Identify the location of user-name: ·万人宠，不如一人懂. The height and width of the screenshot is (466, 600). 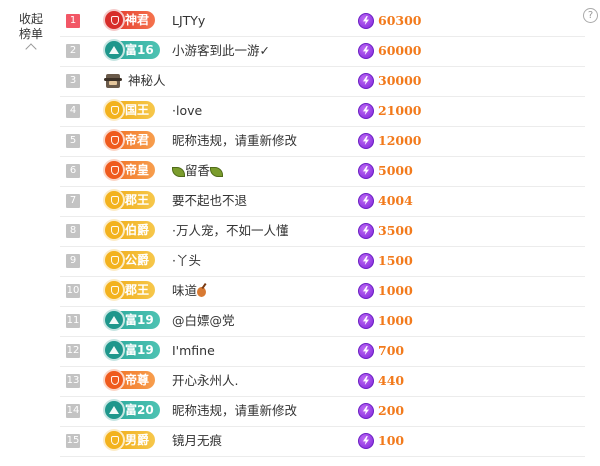
(230, 231).